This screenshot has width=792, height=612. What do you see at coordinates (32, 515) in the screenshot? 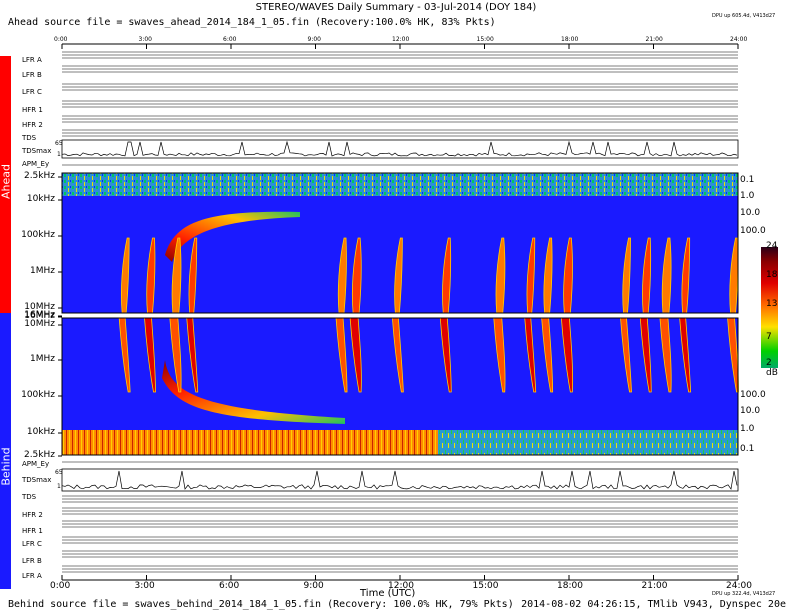
I see `behind-channel-3: HFR 2` at bounding box center [32, 515].